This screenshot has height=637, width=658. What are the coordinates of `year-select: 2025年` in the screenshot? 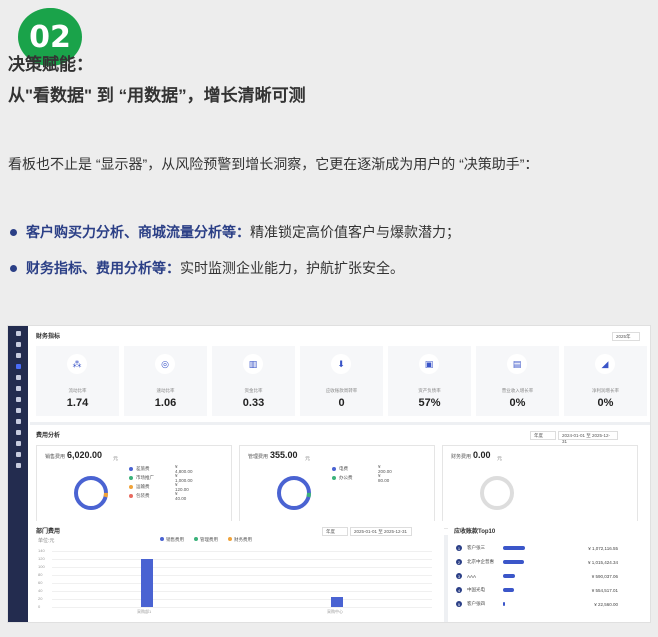 It's located at (626, 336).